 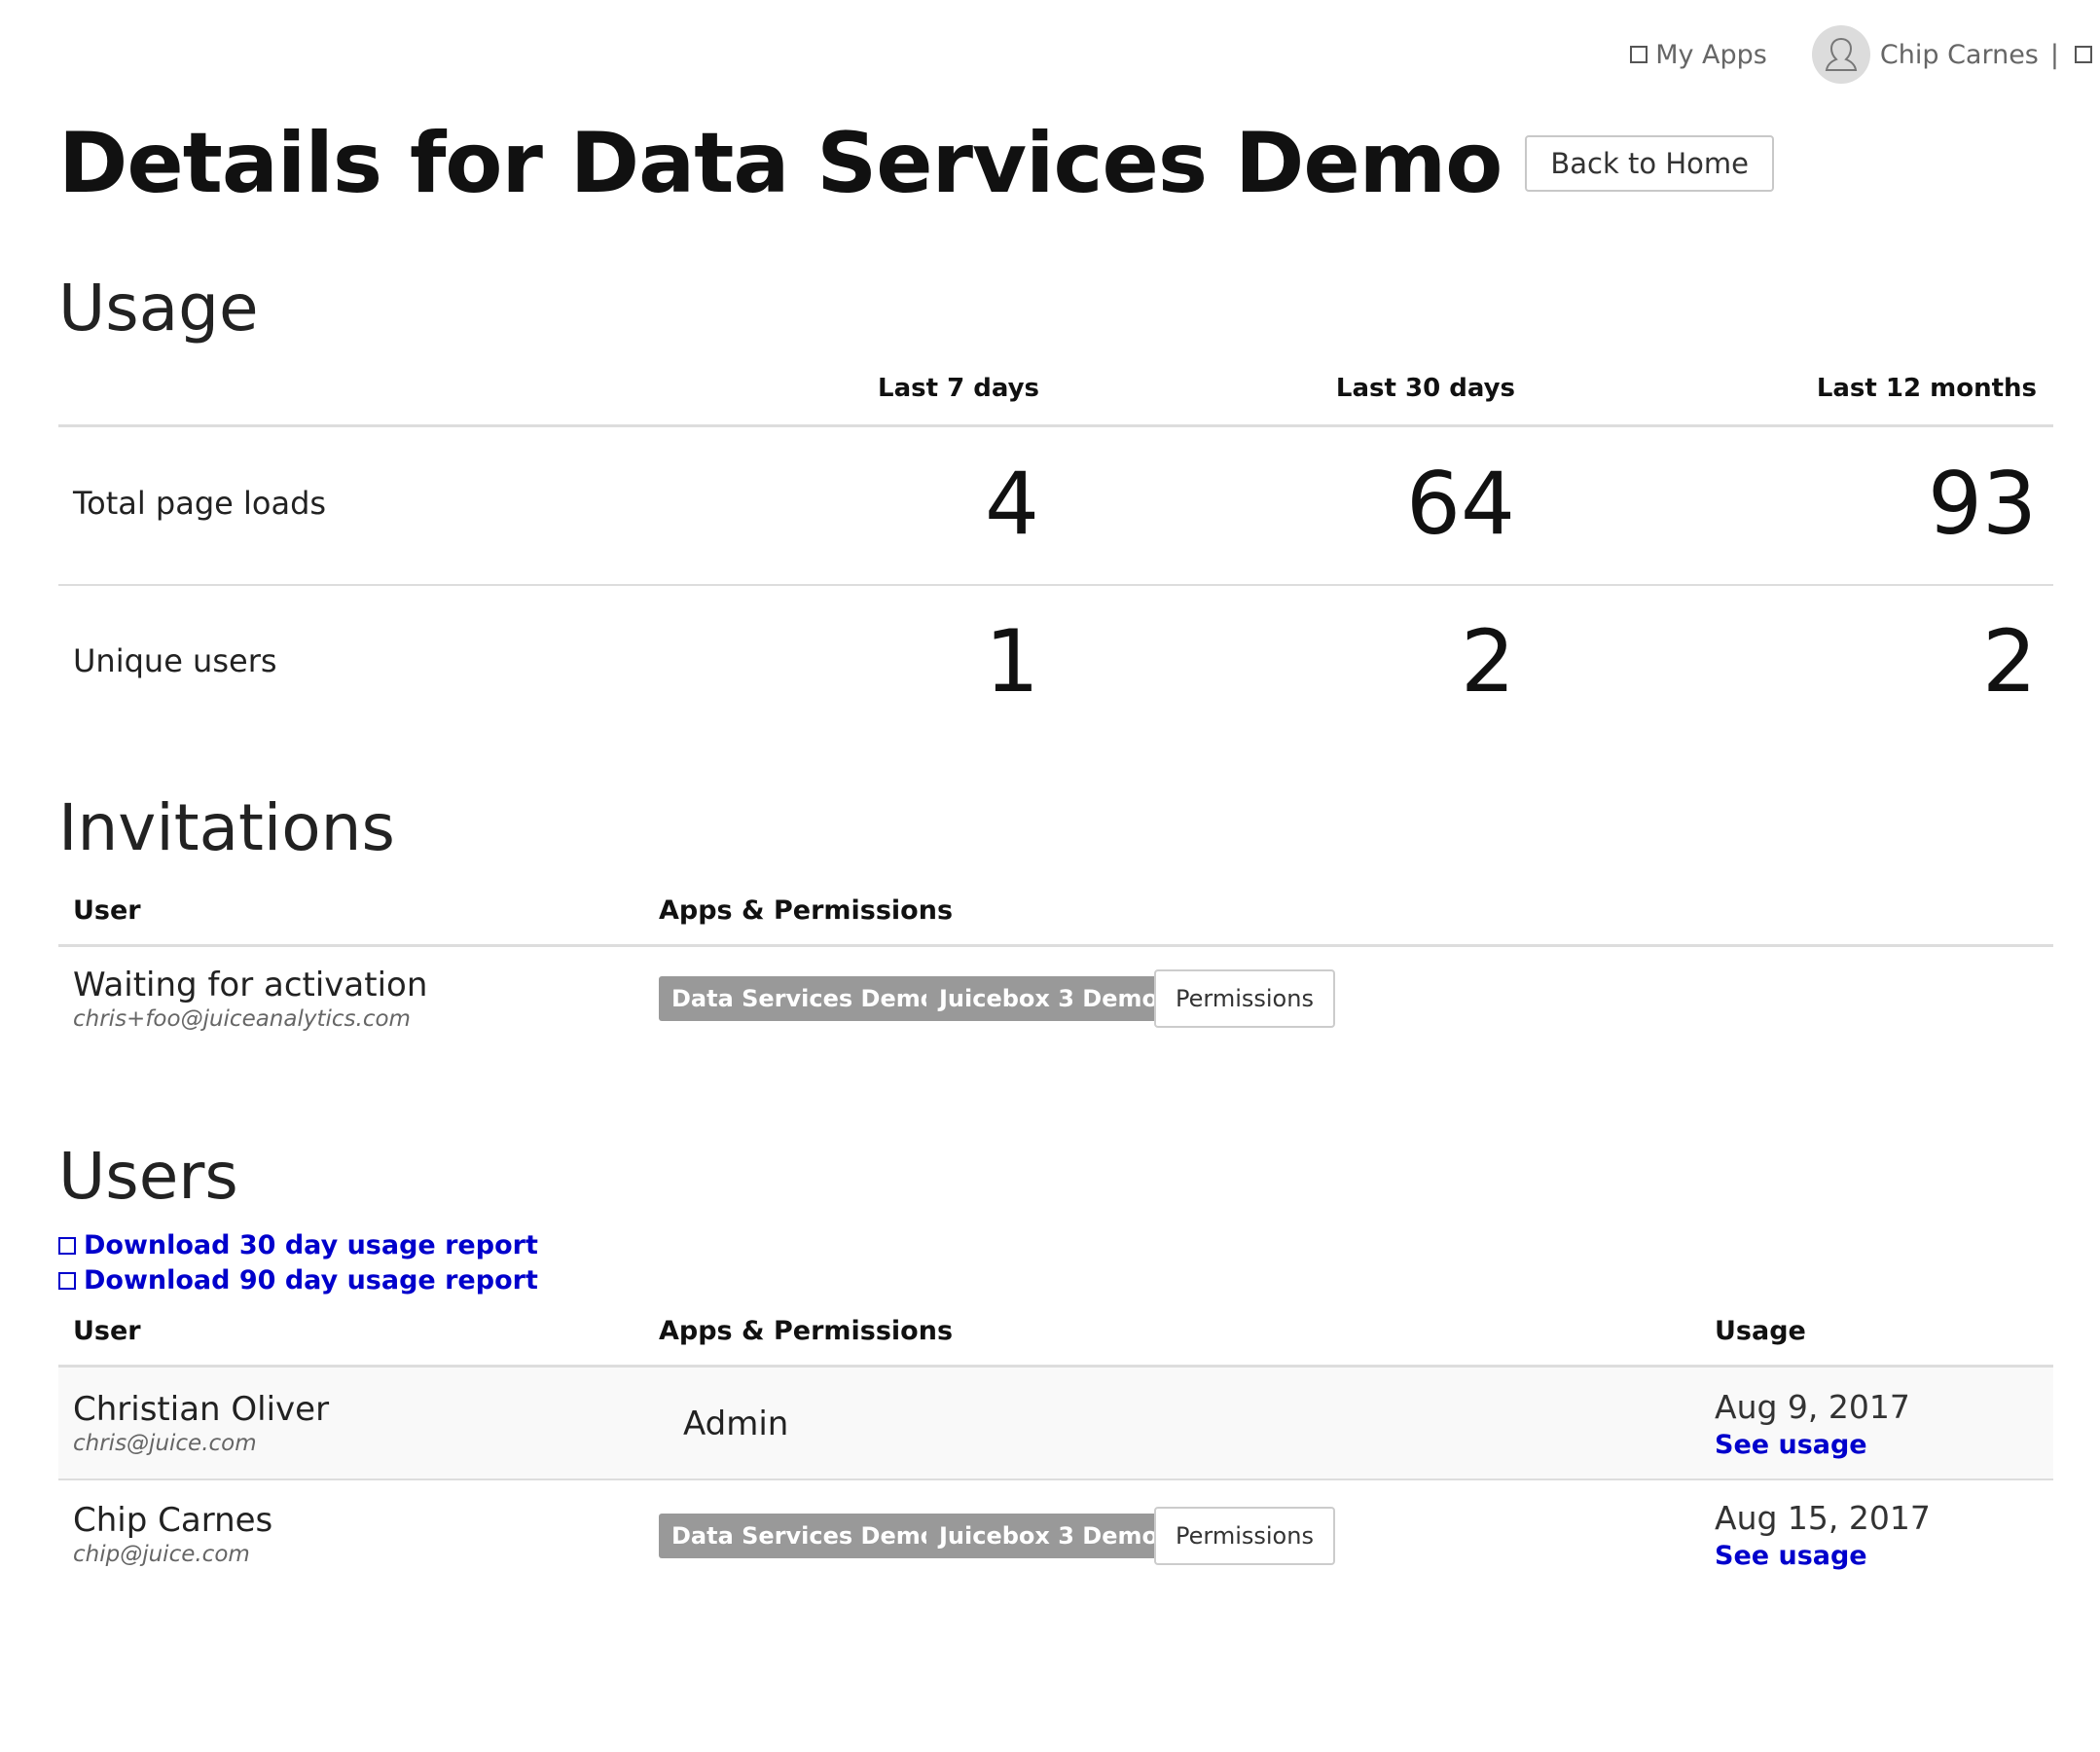 I want to click on logout-link, so click(x=2087, y=55).